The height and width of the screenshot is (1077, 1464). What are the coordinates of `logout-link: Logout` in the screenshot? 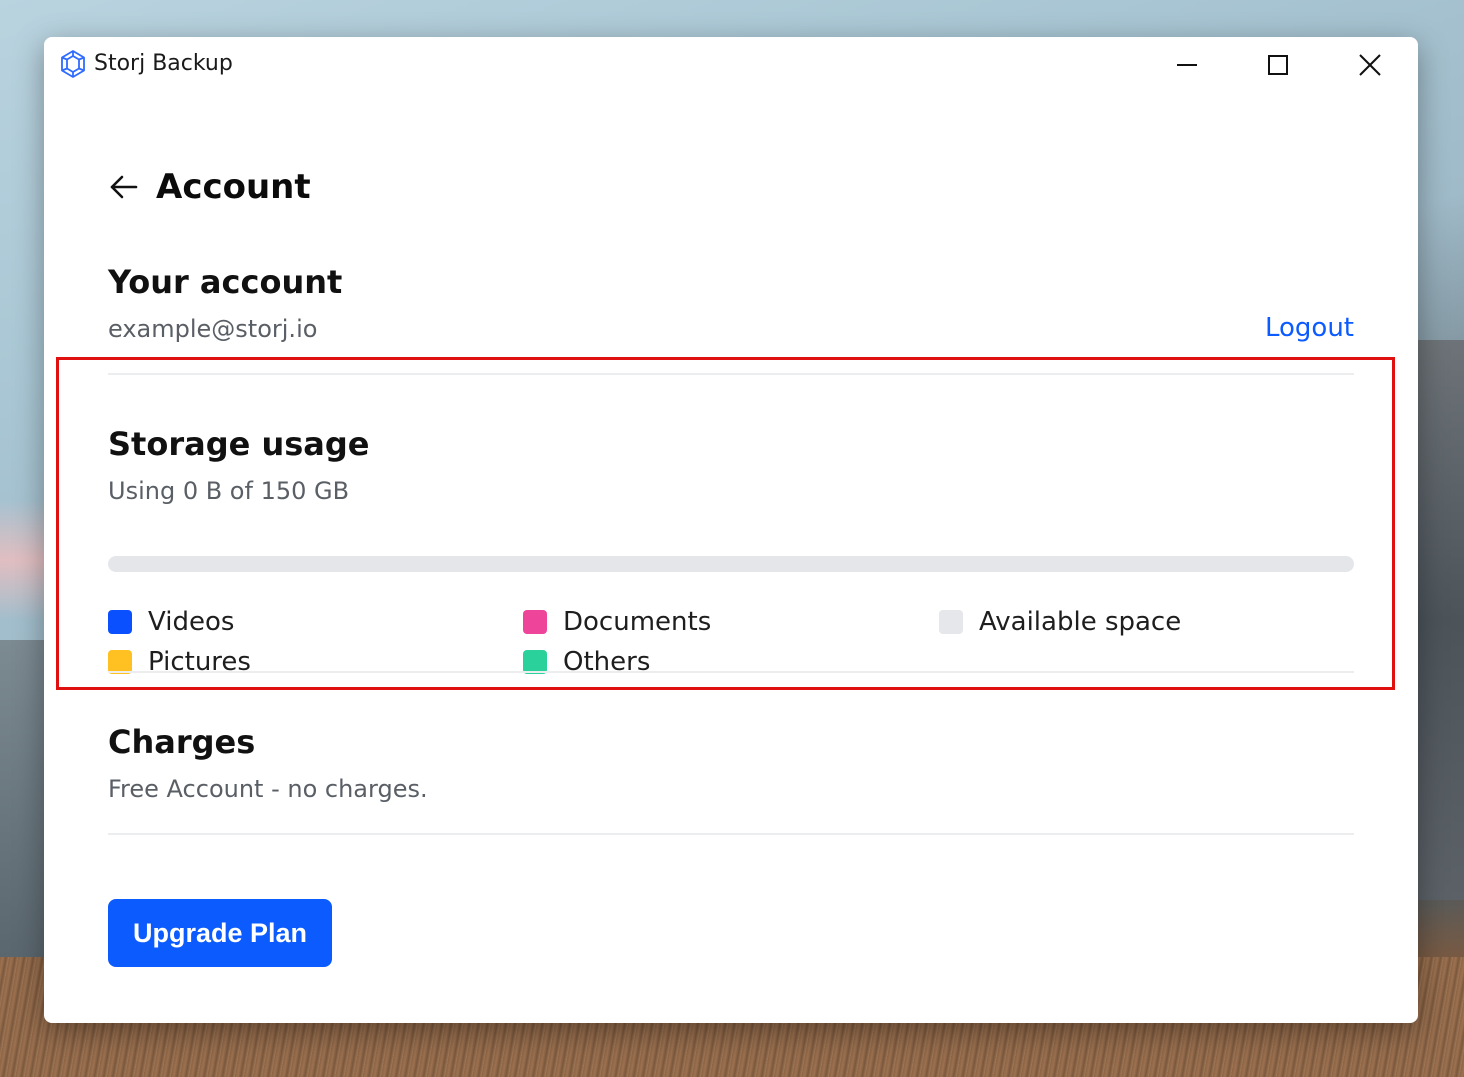 It's located at (1309, 328).